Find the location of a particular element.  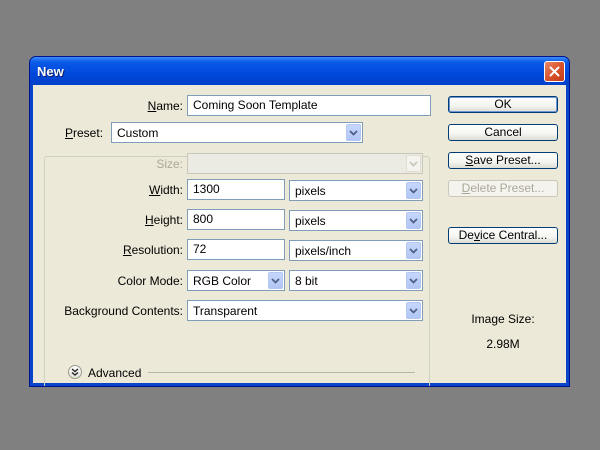

size-select is located at coordinates (305, 163).